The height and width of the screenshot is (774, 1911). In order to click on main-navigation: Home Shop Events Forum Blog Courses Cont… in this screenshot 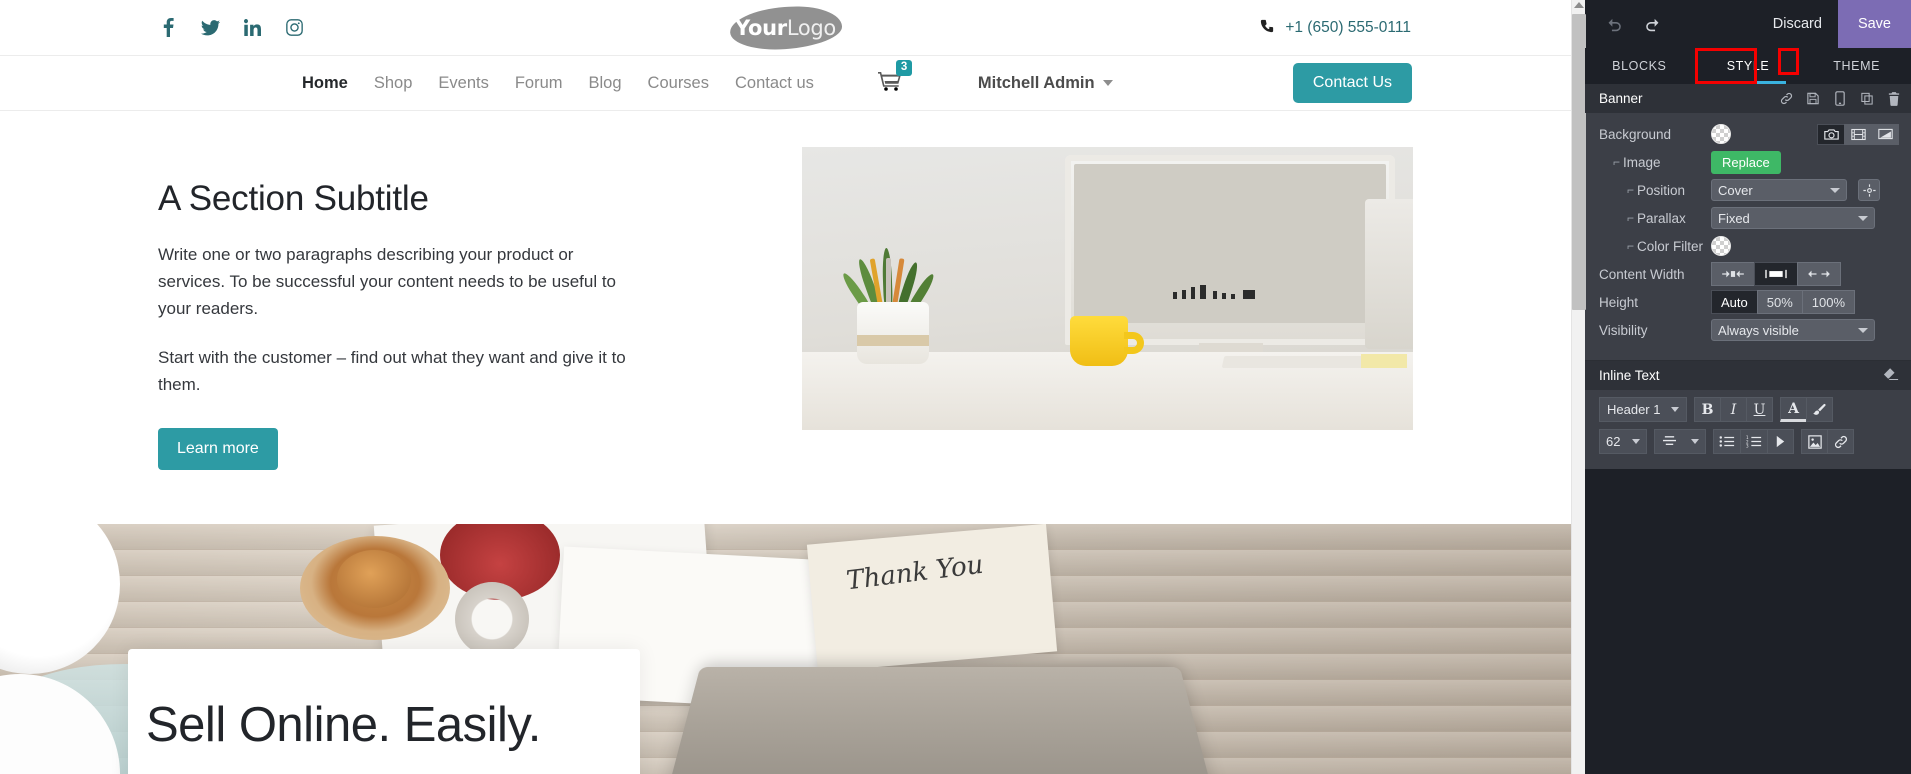, I will do `click(707, 77)`.